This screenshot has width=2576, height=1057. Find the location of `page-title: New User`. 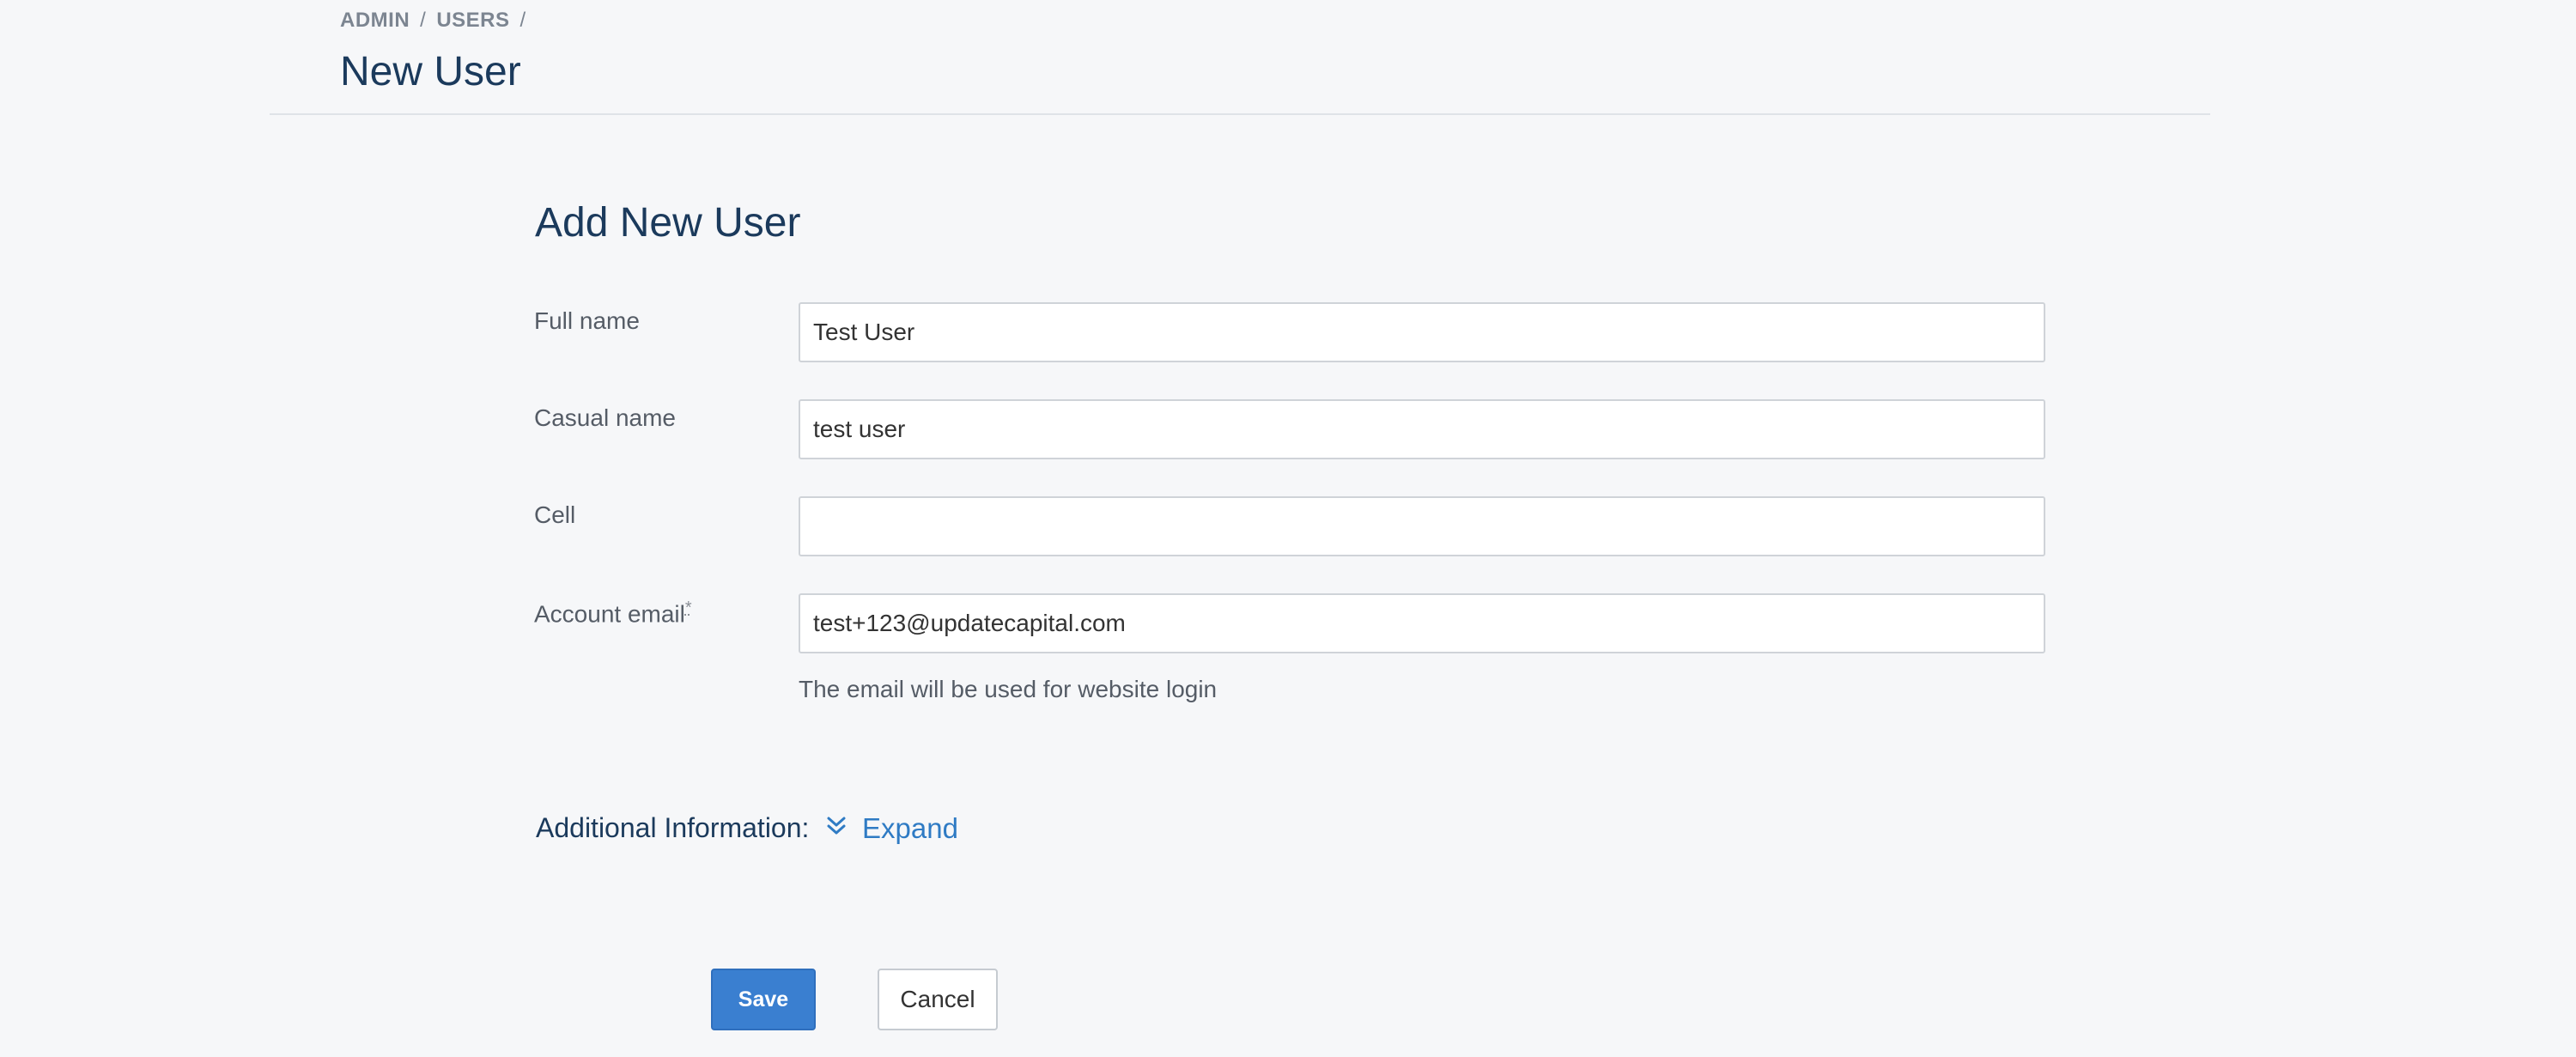

page-title: New User is located at coordinates (431, 71).